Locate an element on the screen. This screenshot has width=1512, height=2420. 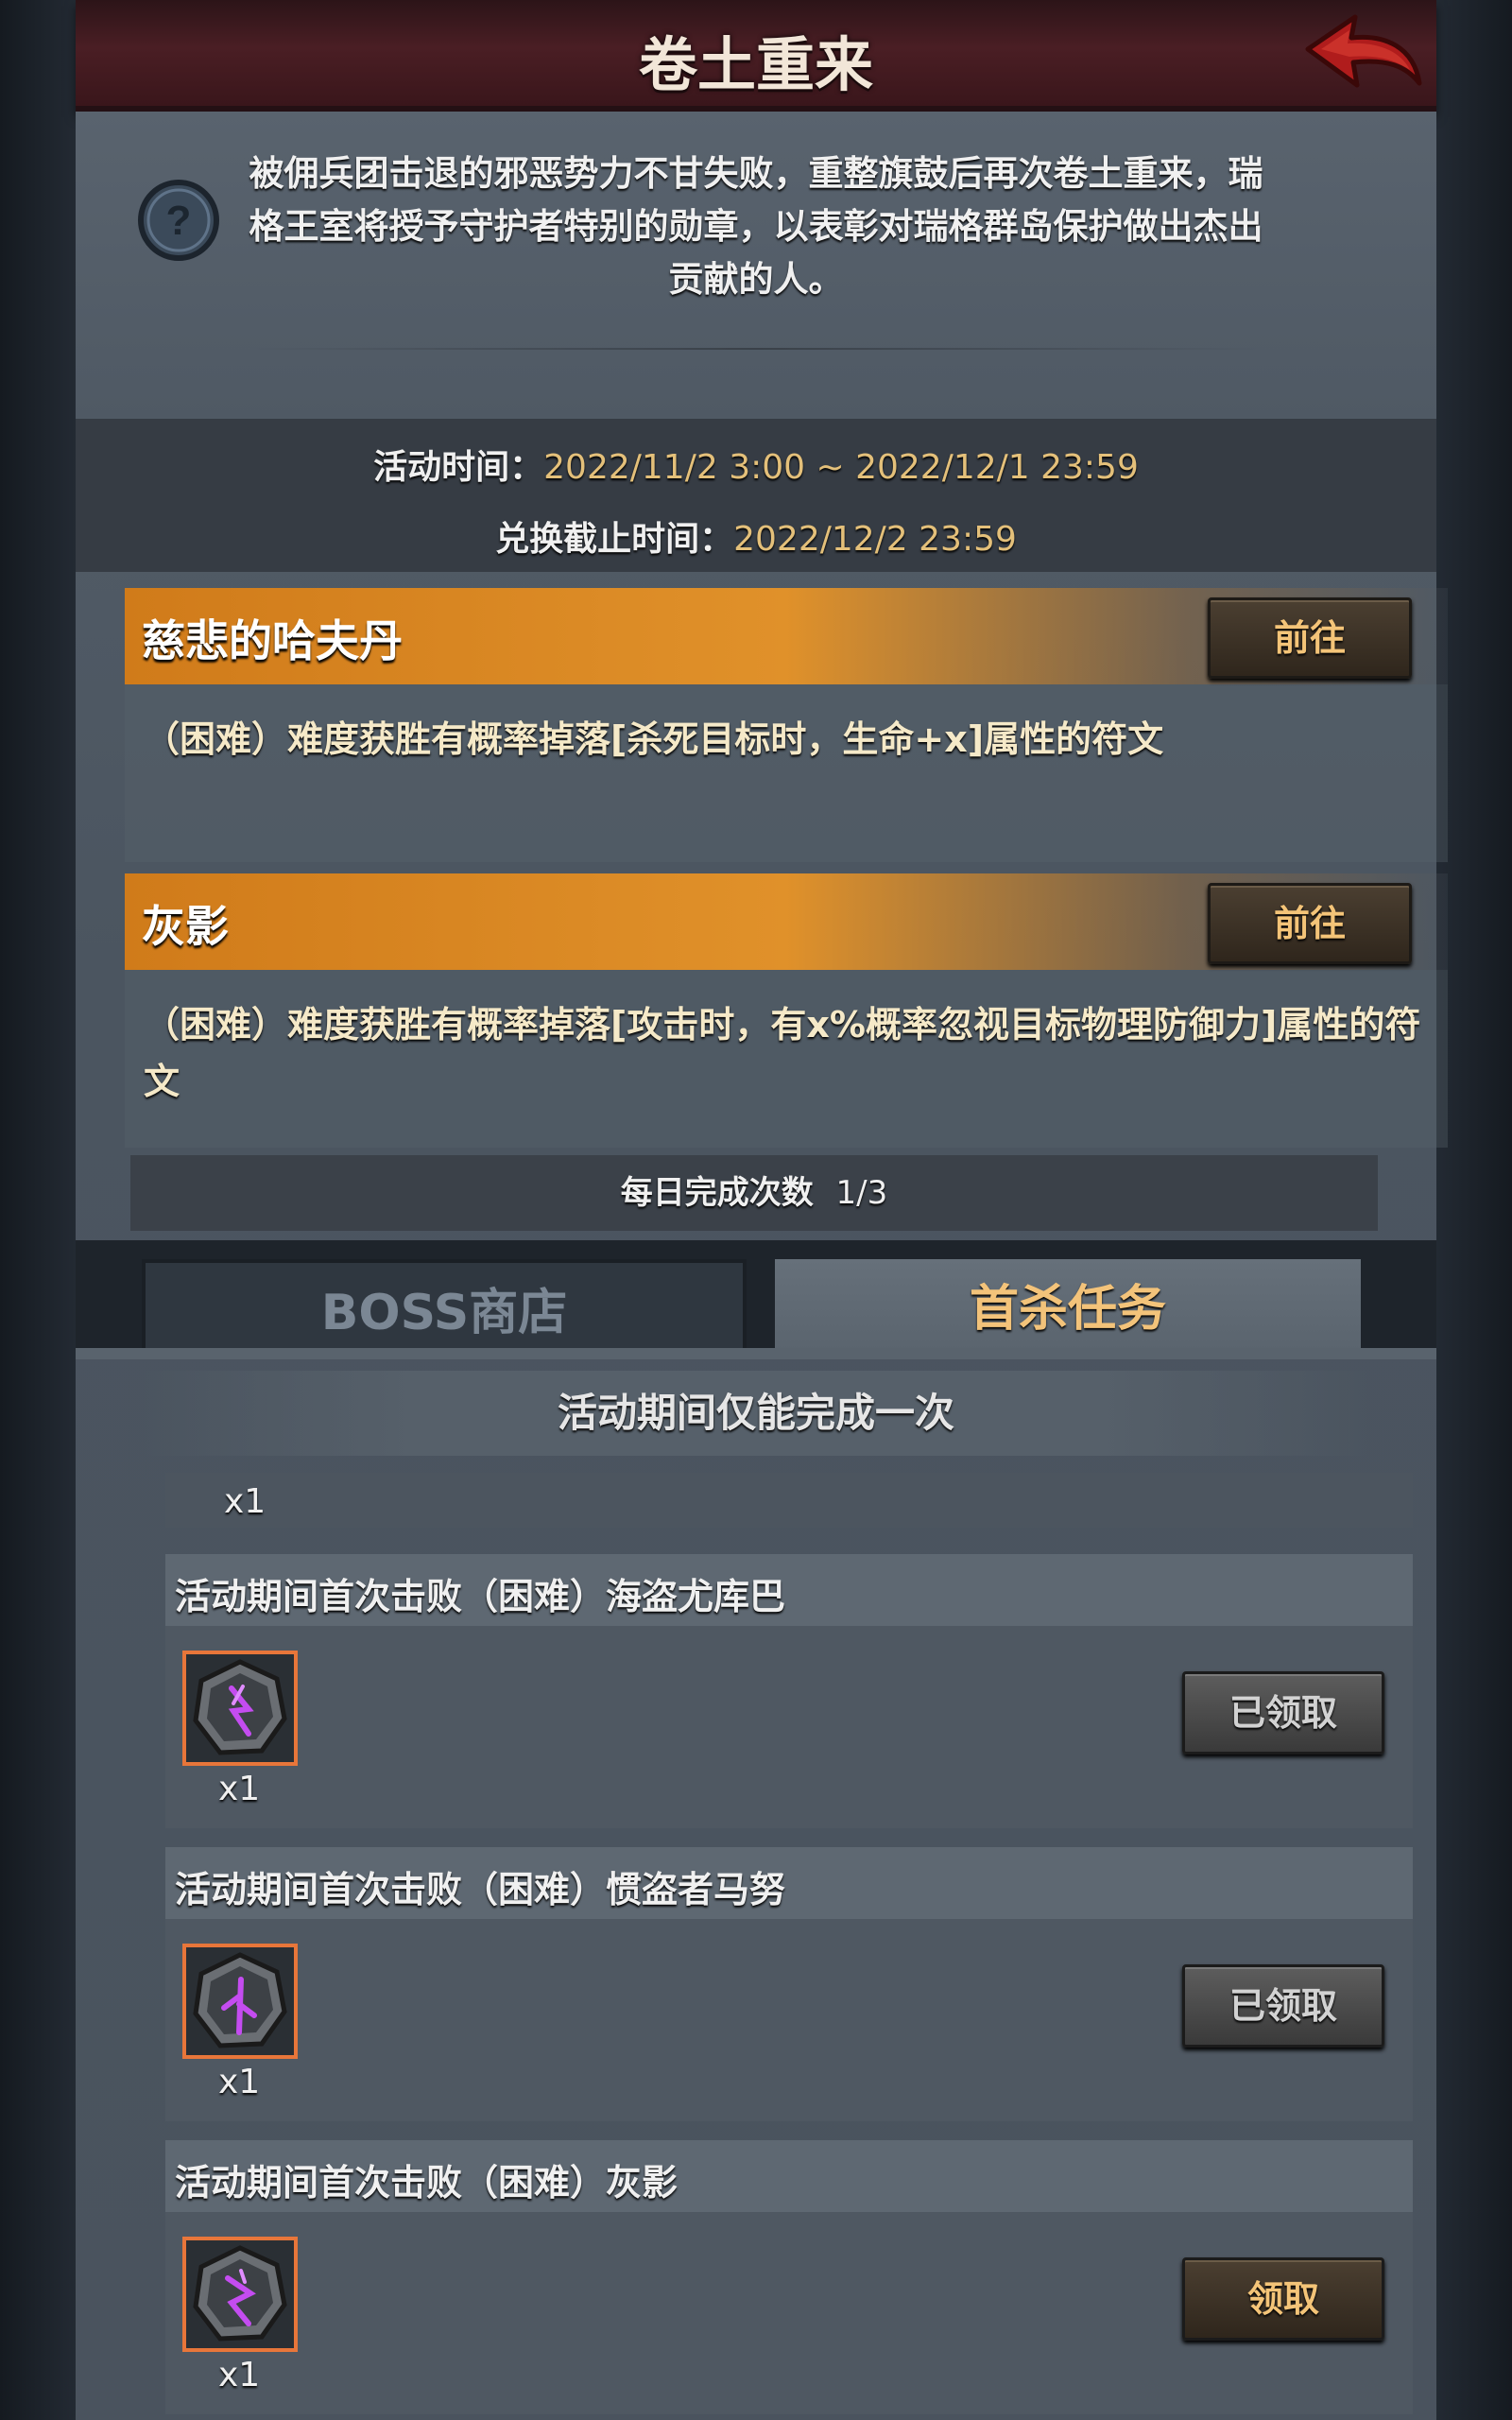
list-item: x1 is located at coordinates (789, 1501).